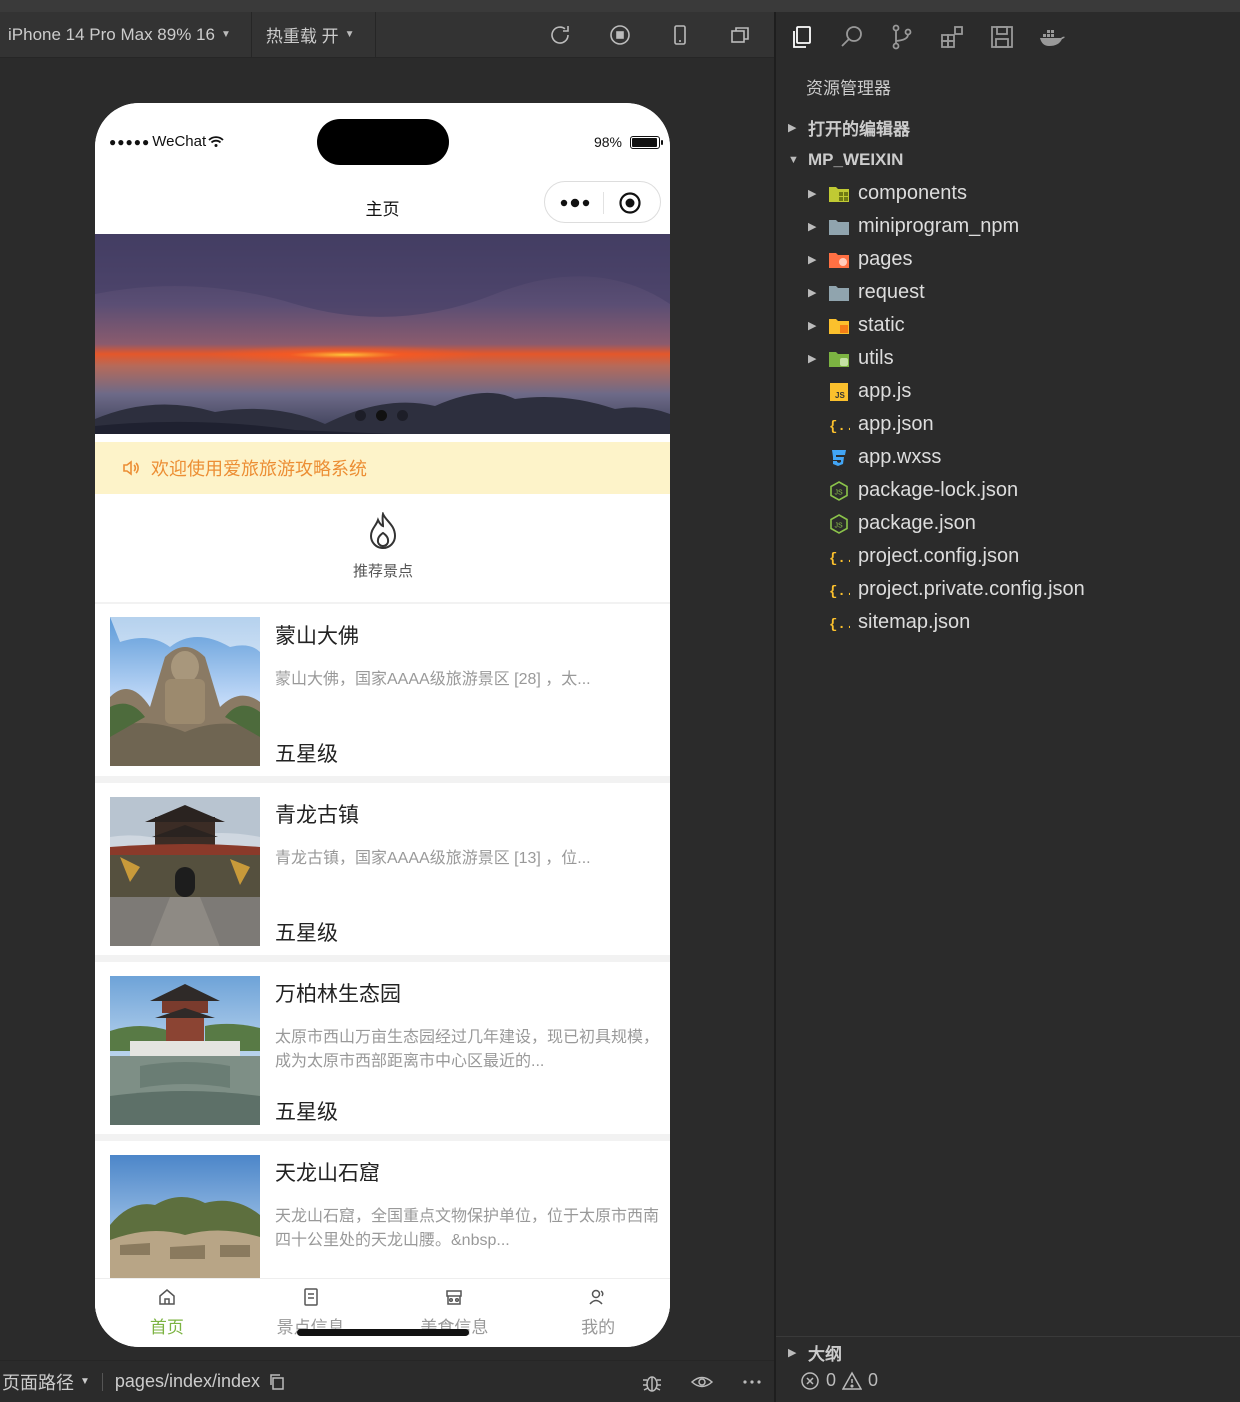 This screenshot has height=1402, width=1240. What do you see at coordinates (310, 1297) in the screenshot?
I see `document-icon` at bounding box center [310, 1297].